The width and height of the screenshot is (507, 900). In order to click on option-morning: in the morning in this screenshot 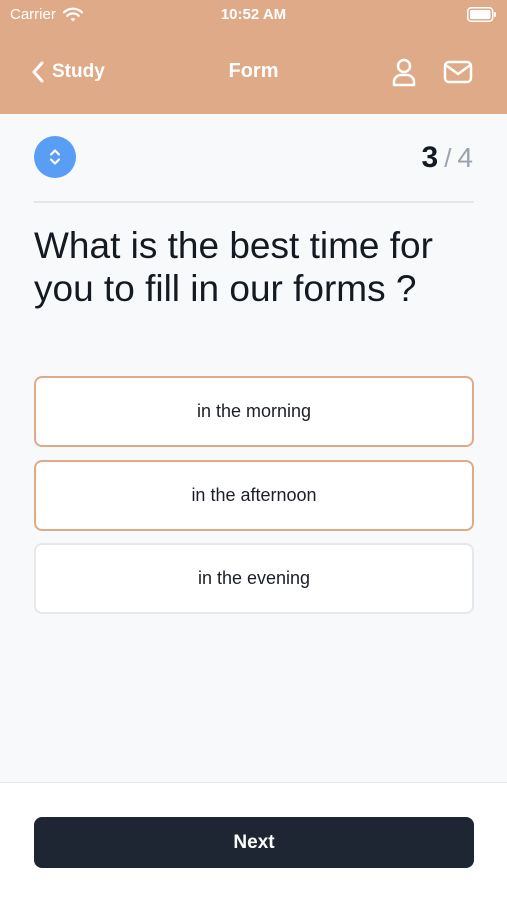, I will do `click(254, 411)`.